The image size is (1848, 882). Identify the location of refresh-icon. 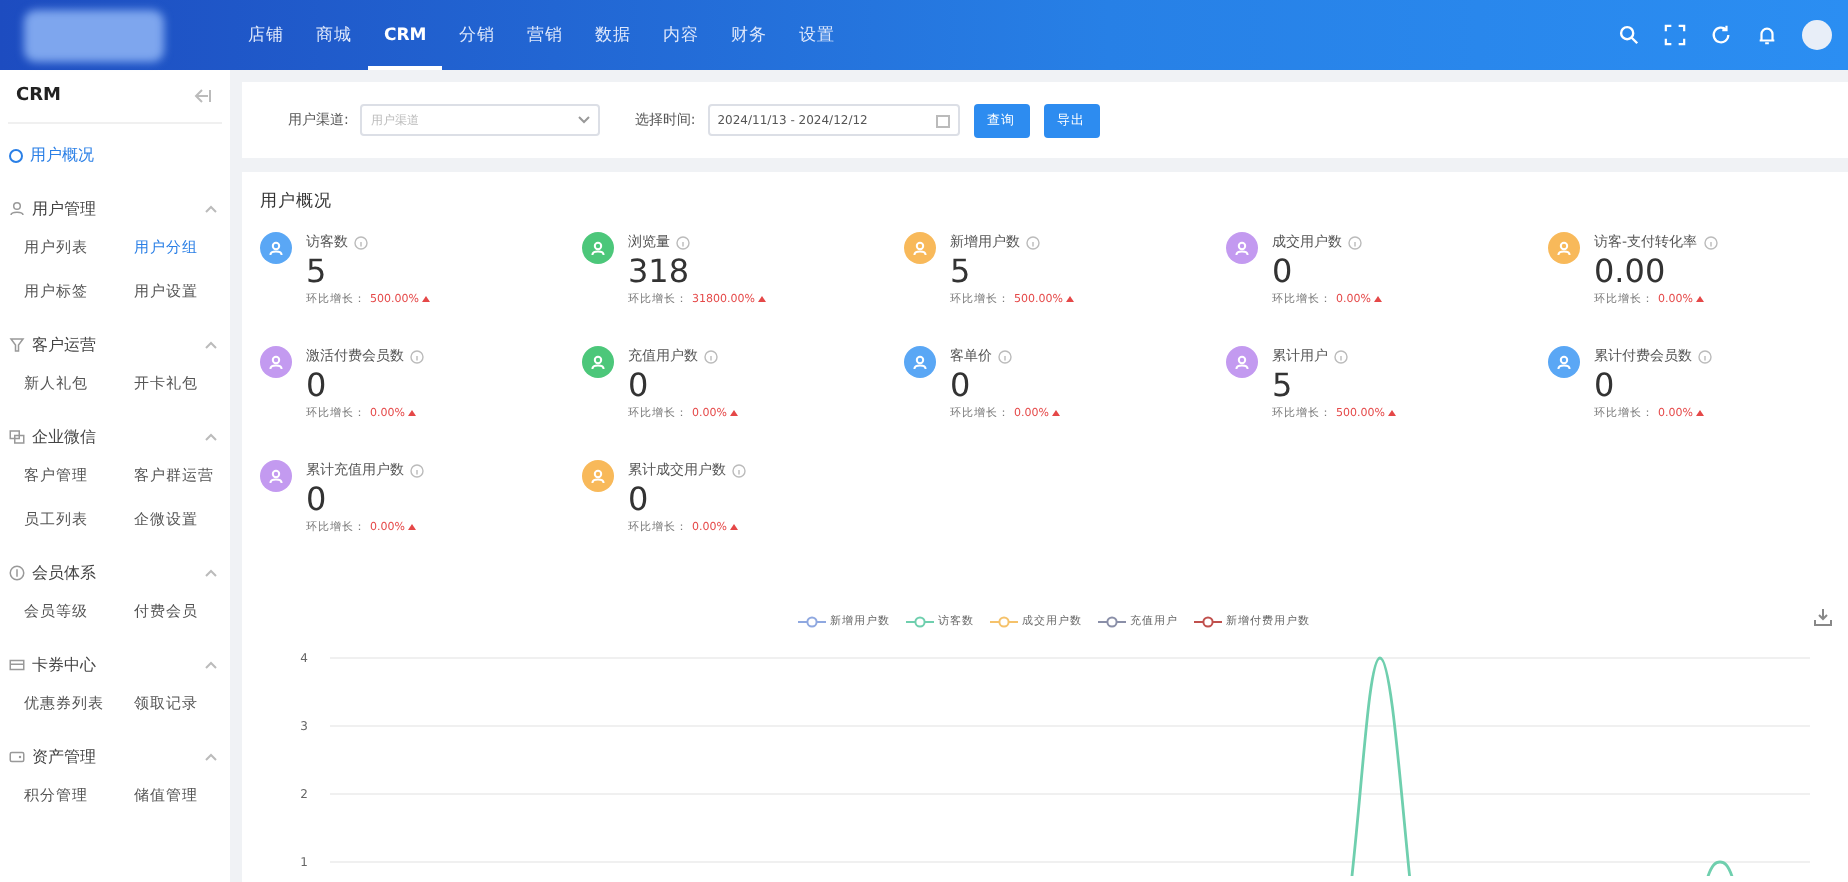
(1721, 35).